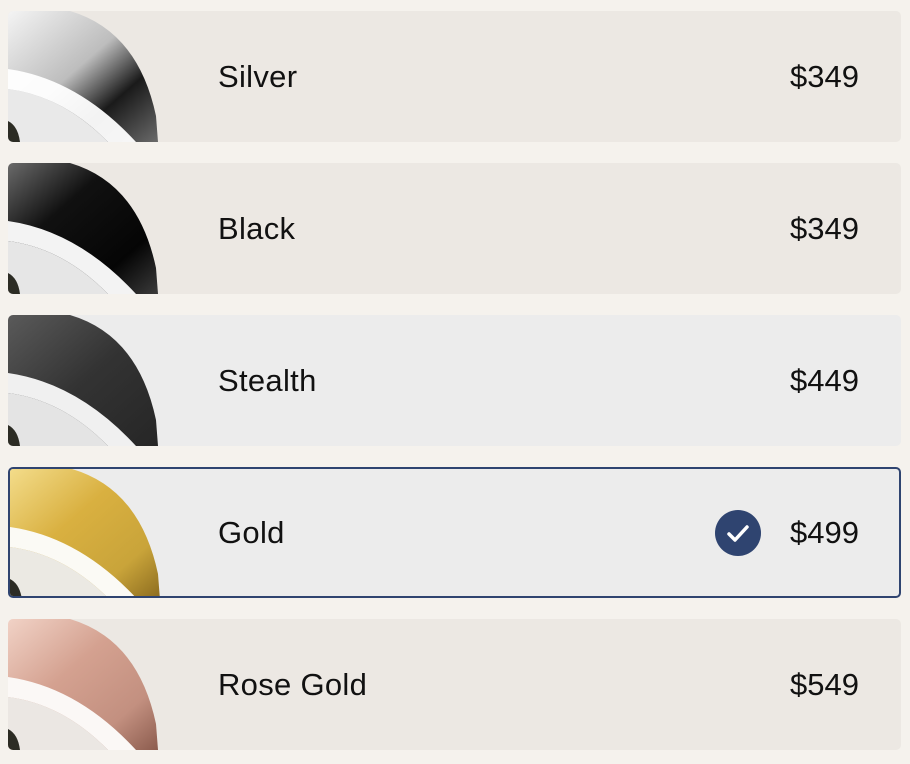  What do you see at coordinates (83, 684) in the screenshot?
I see `ring-rose-gold-image` at bounding box center [83, 684].